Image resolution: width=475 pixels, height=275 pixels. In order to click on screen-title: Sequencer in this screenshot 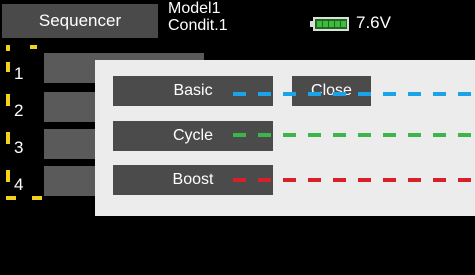, I will do `click(80, 21)`.